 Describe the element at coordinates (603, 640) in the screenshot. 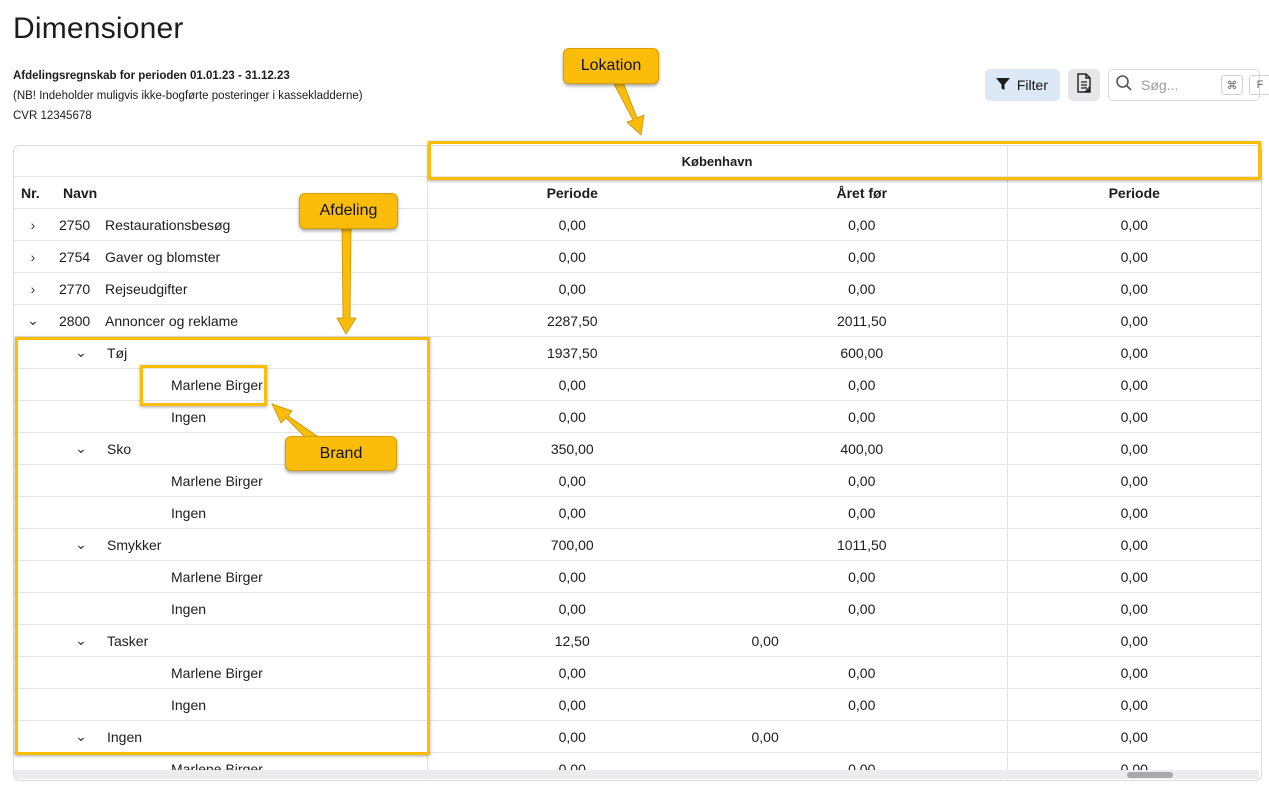

I see `period-split: 12,50 0,00` at that location.